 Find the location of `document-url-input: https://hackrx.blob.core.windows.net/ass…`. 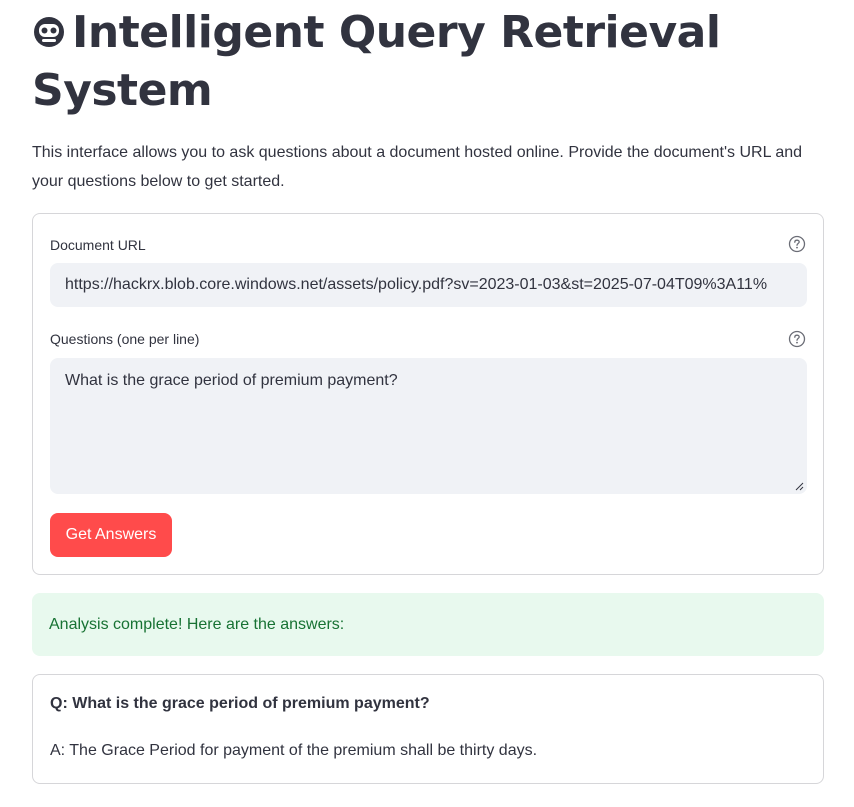

document-url-input: https://hackrx.blob.core.windows.net/ass… is located at coordinates (428, 285).